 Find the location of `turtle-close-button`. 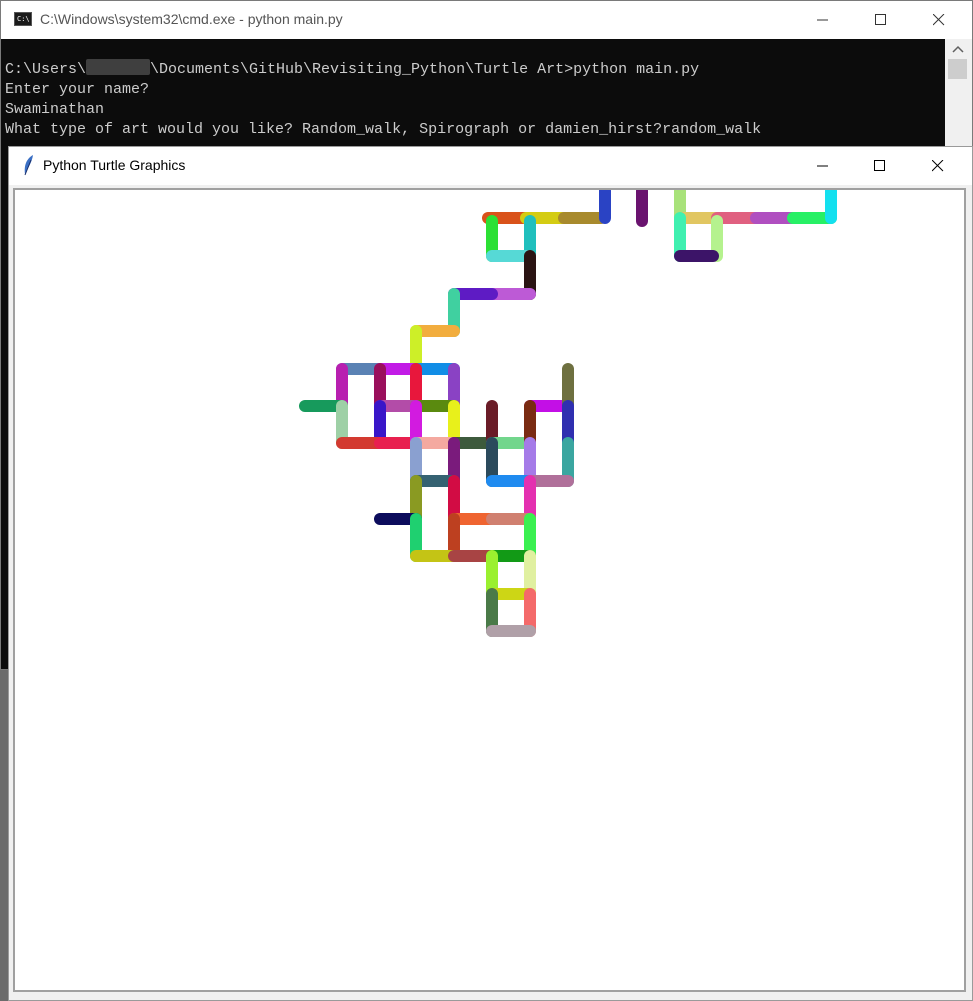

turtle-close-button is located at coordinates (938, 166).